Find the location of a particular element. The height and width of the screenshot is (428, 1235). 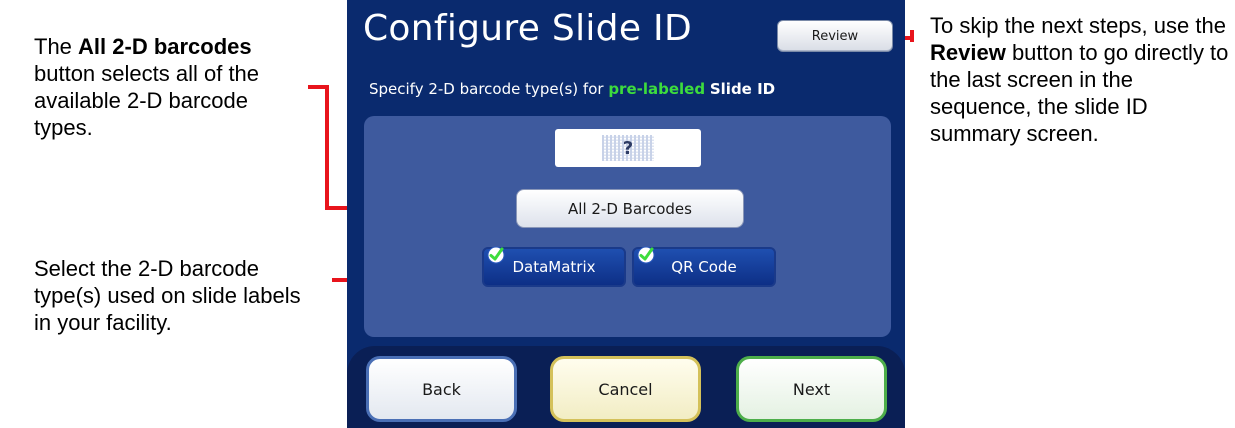

datamatrix-label: DataMatrix is located at coordinates (554, 267).